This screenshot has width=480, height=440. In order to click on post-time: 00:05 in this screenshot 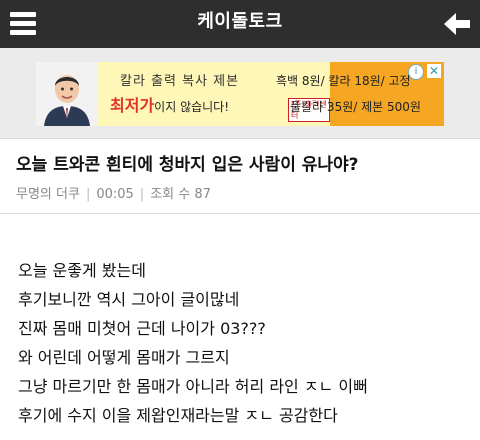, I will do `click(115, 194)`.